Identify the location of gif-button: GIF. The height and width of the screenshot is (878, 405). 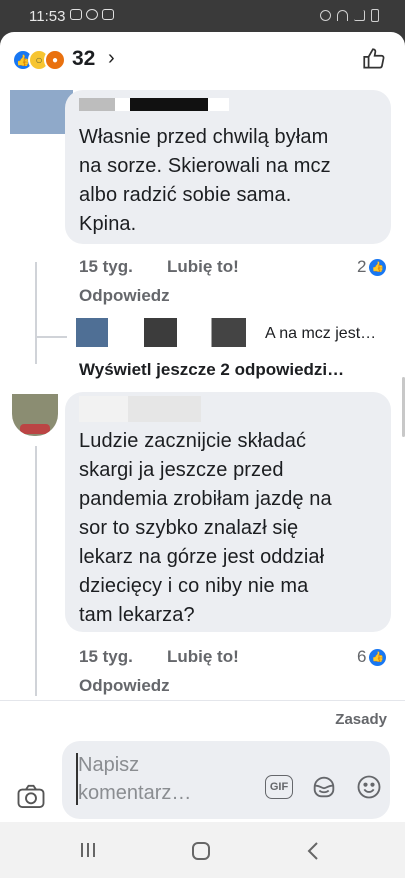
(279, 787).